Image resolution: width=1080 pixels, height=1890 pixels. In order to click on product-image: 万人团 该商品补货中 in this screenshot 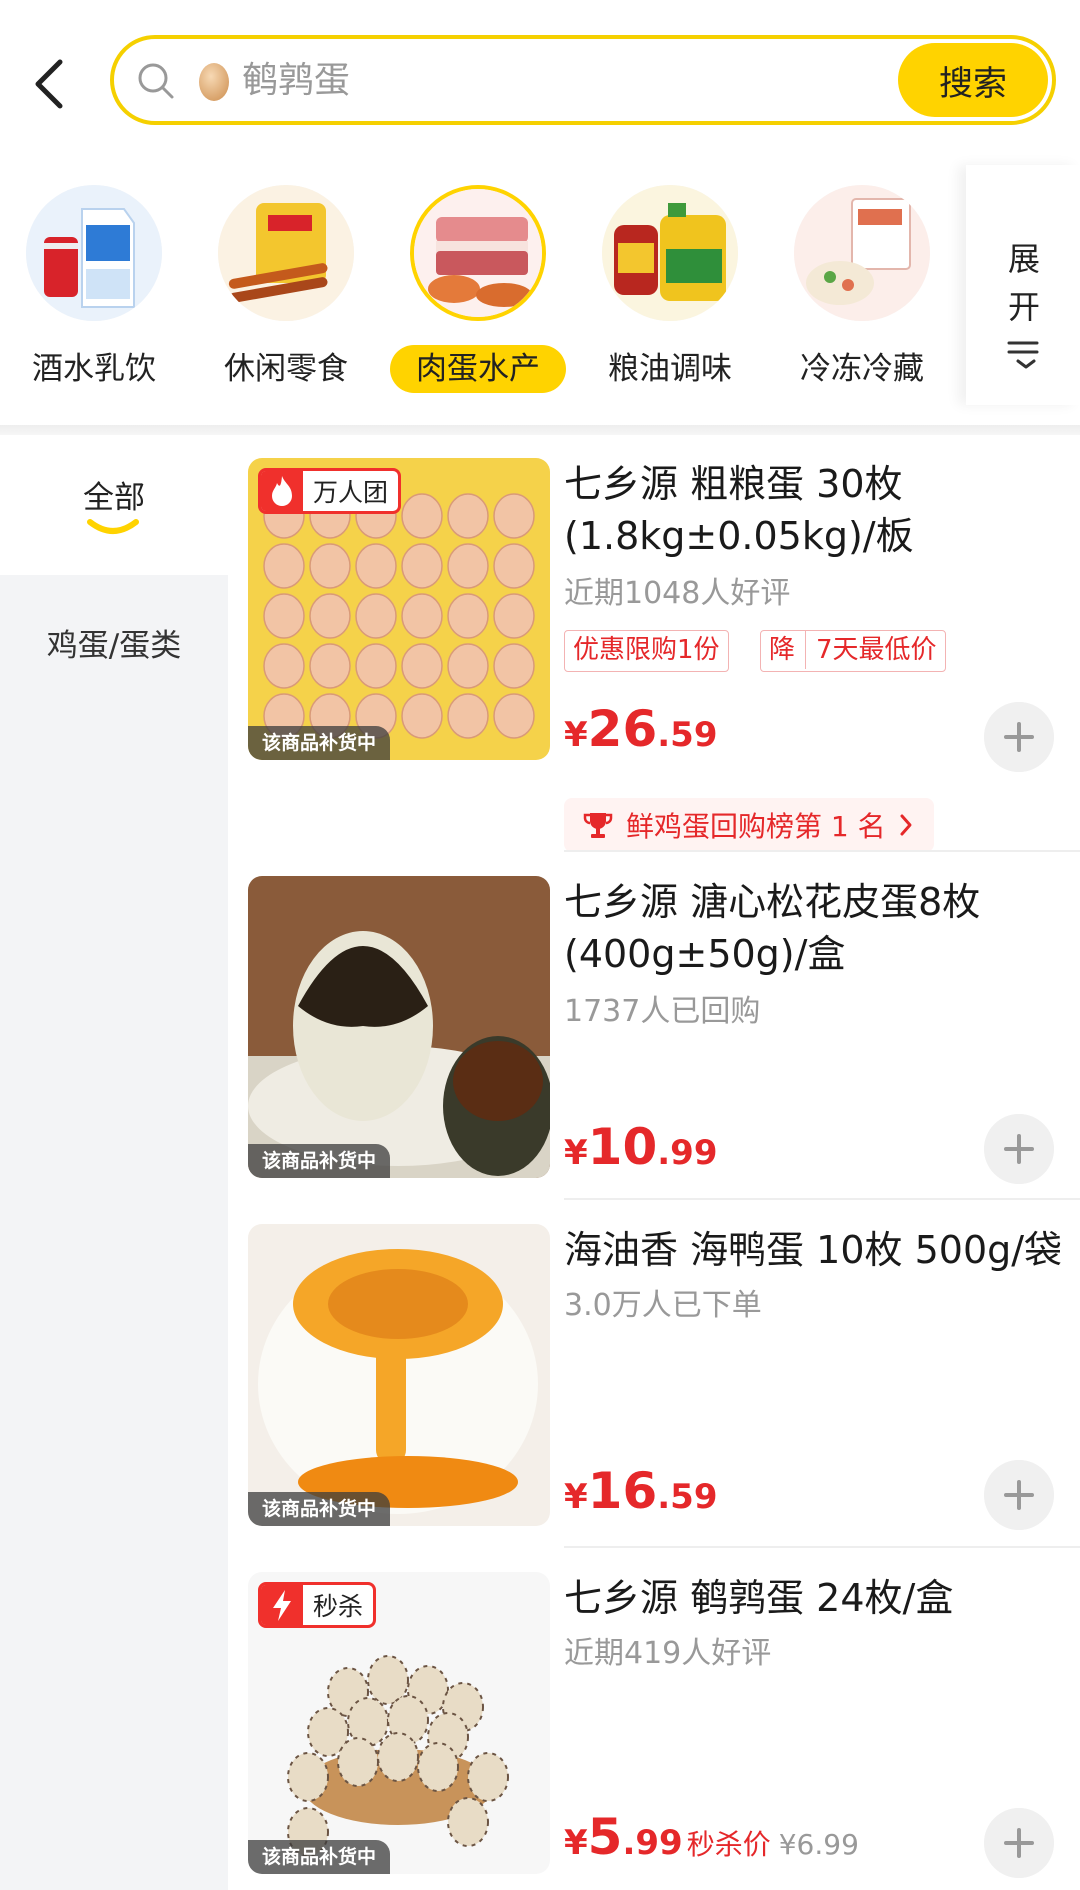, I will do `click(399, 609)`.